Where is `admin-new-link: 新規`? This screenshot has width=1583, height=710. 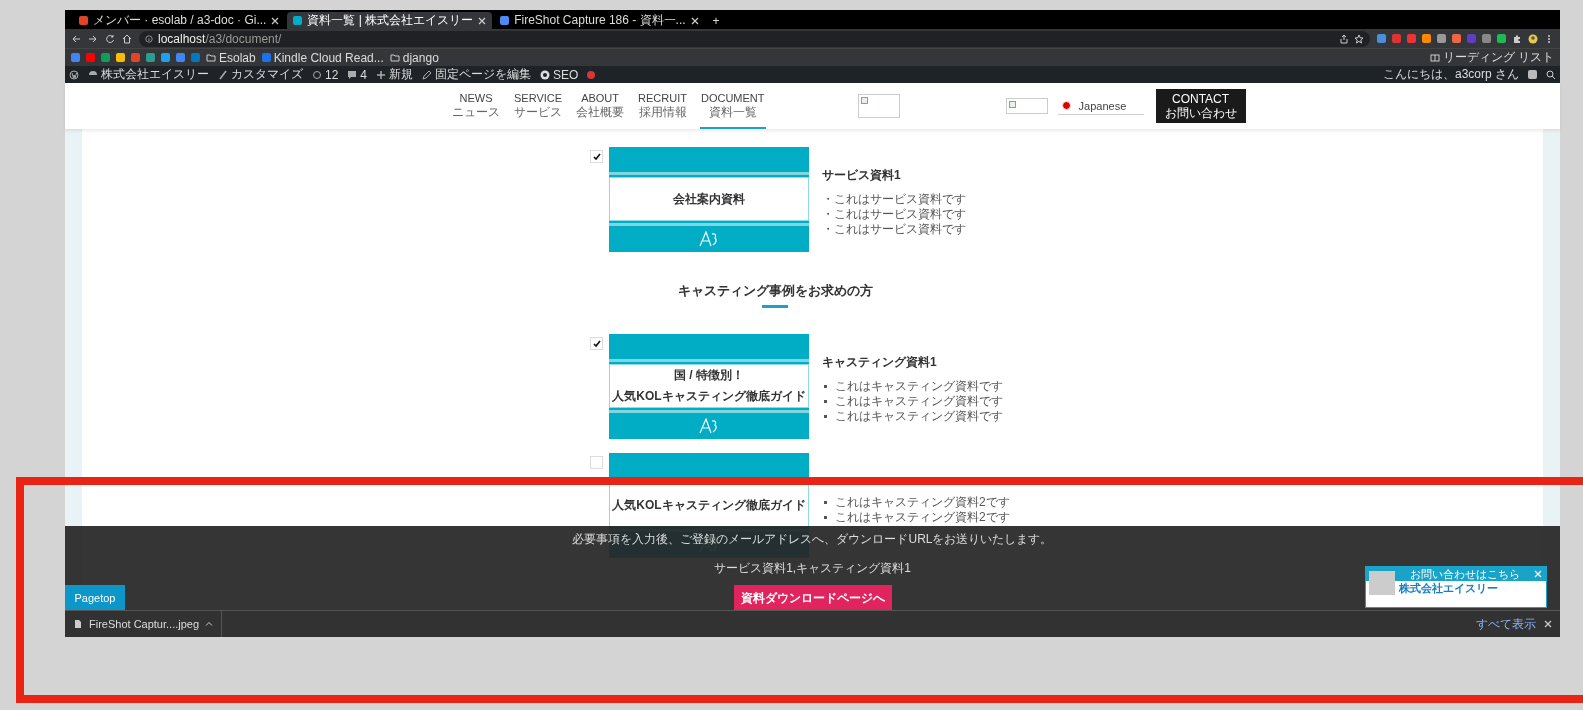
admin-new-link: 新規 is located at coordinates (395, 74).